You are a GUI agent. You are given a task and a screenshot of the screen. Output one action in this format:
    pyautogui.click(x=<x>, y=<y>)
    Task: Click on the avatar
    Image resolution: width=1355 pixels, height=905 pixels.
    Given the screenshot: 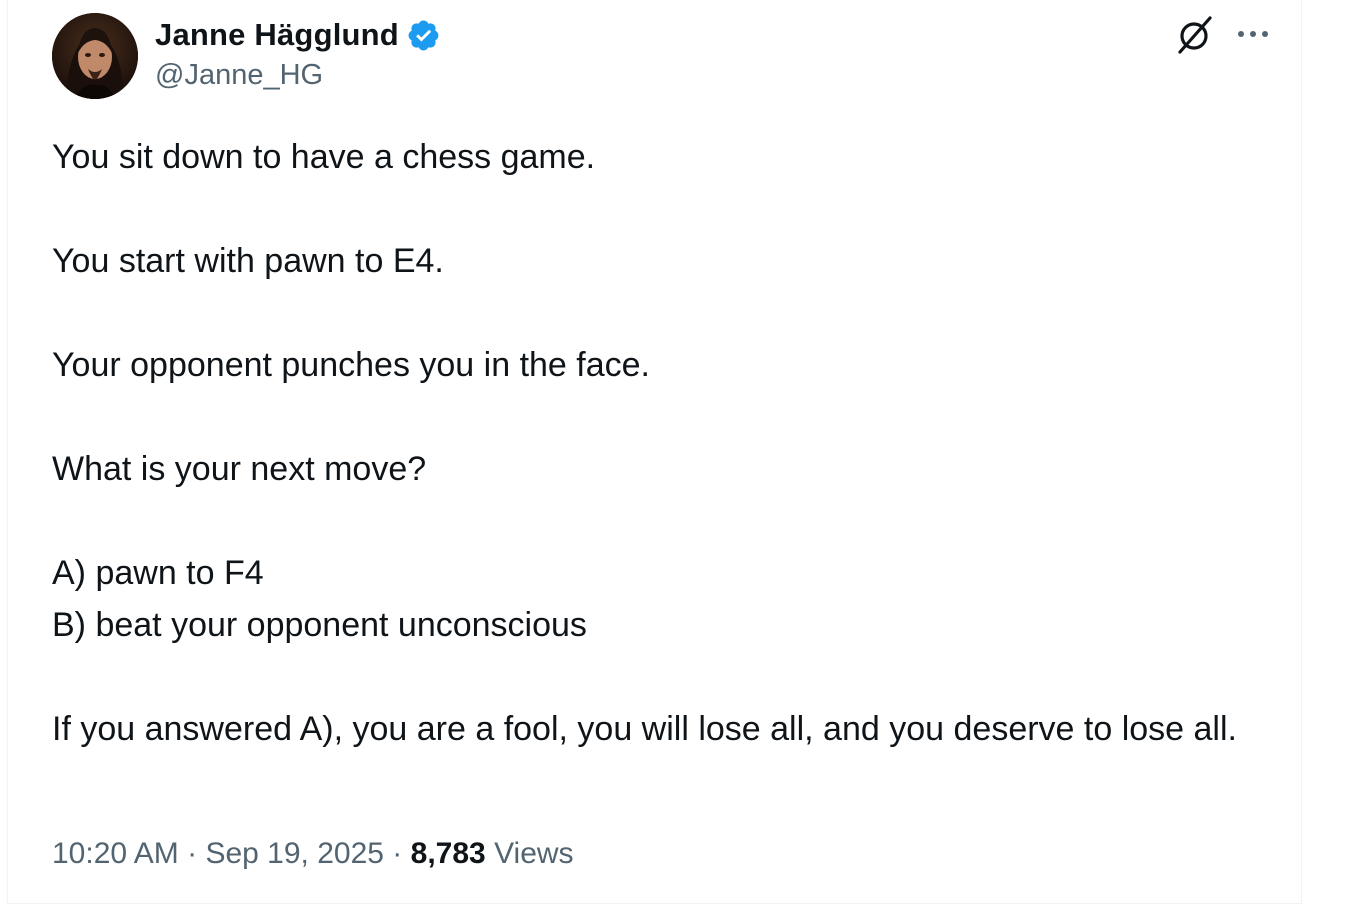 What is the action you would take?
    pyautogui.click(x=95, y=56)
    